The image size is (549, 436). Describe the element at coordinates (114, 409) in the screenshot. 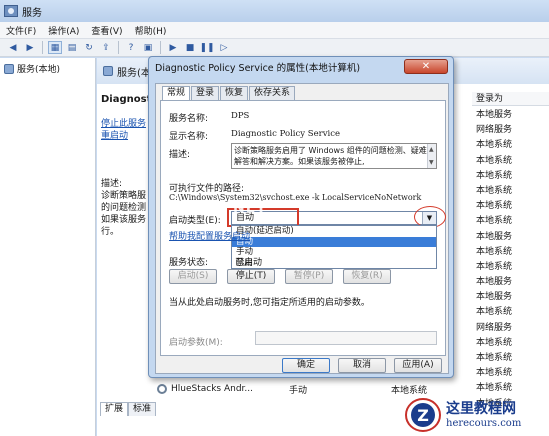

I see `tab-extended: 扩展` at that location.